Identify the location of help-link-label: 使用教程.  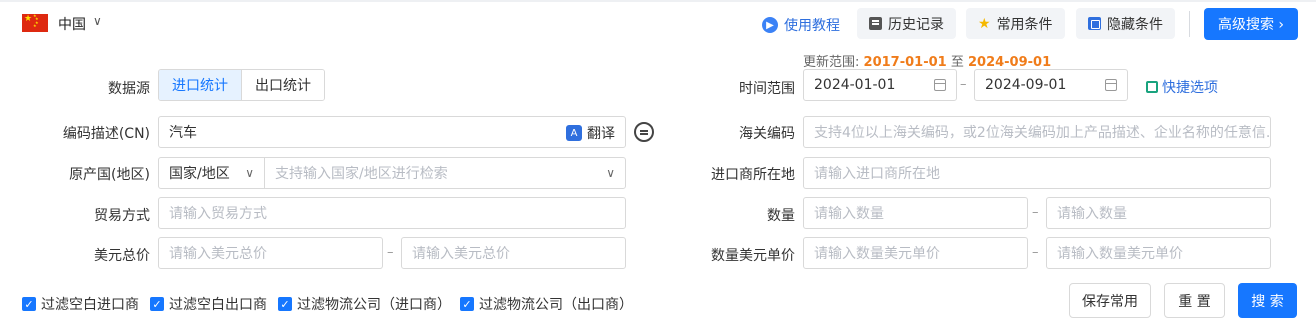
(812, 26).